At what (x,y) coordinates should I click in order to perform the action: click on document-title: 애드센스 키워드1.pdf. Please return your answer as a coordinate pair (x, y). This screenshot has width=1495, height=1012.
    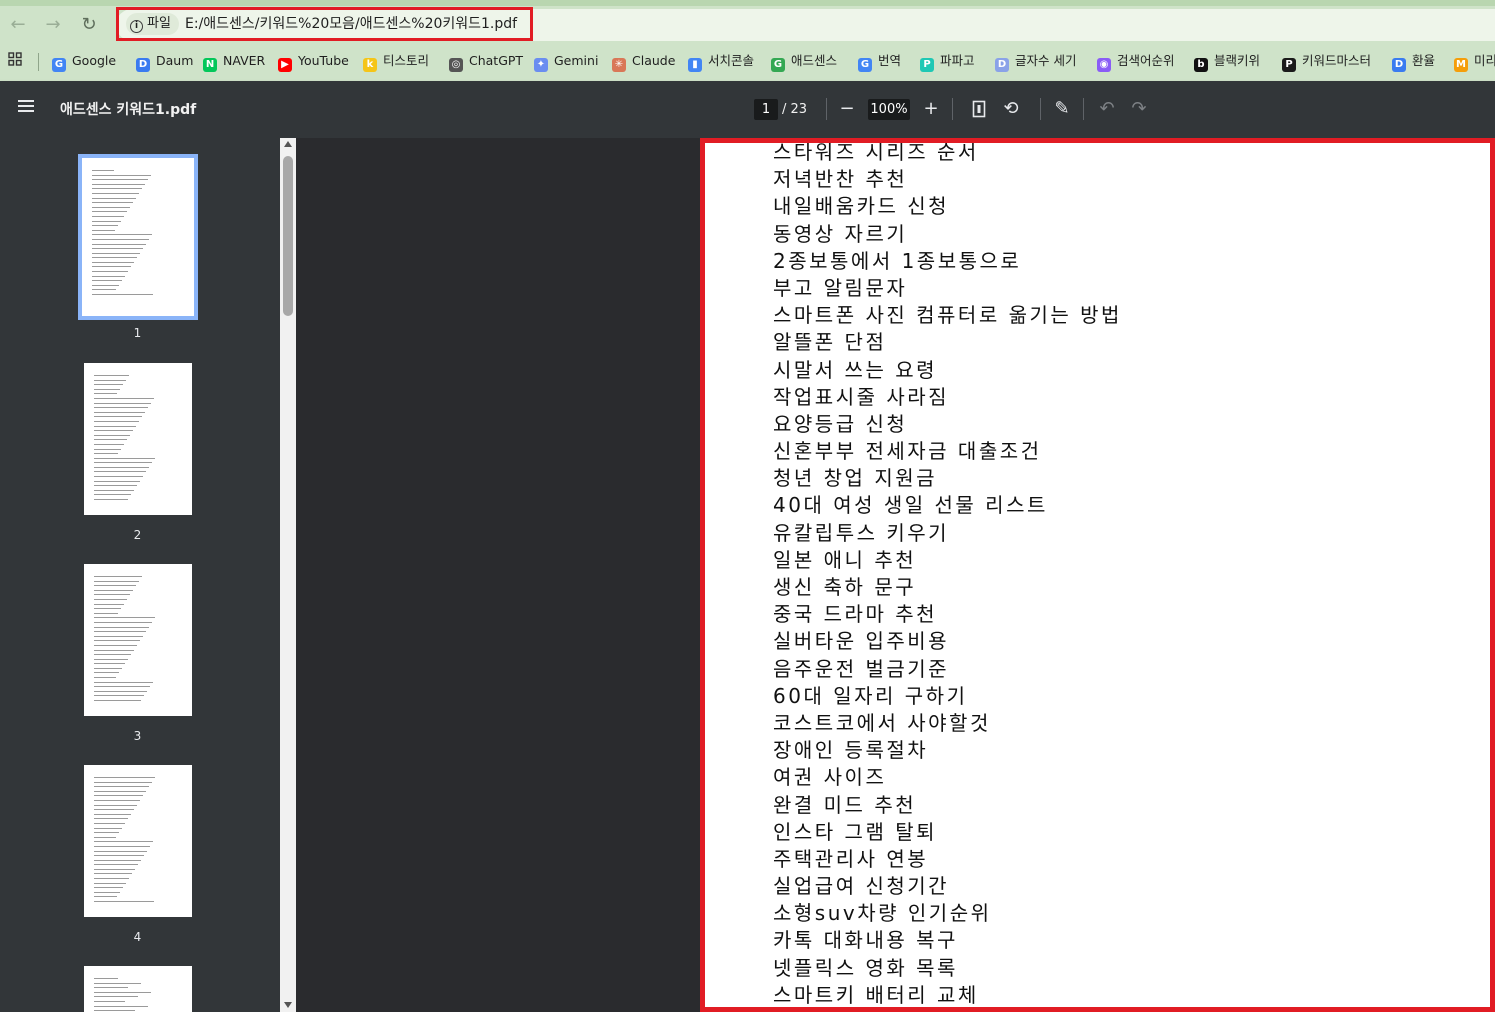
    Looking at the image, I should click on (128, 110).